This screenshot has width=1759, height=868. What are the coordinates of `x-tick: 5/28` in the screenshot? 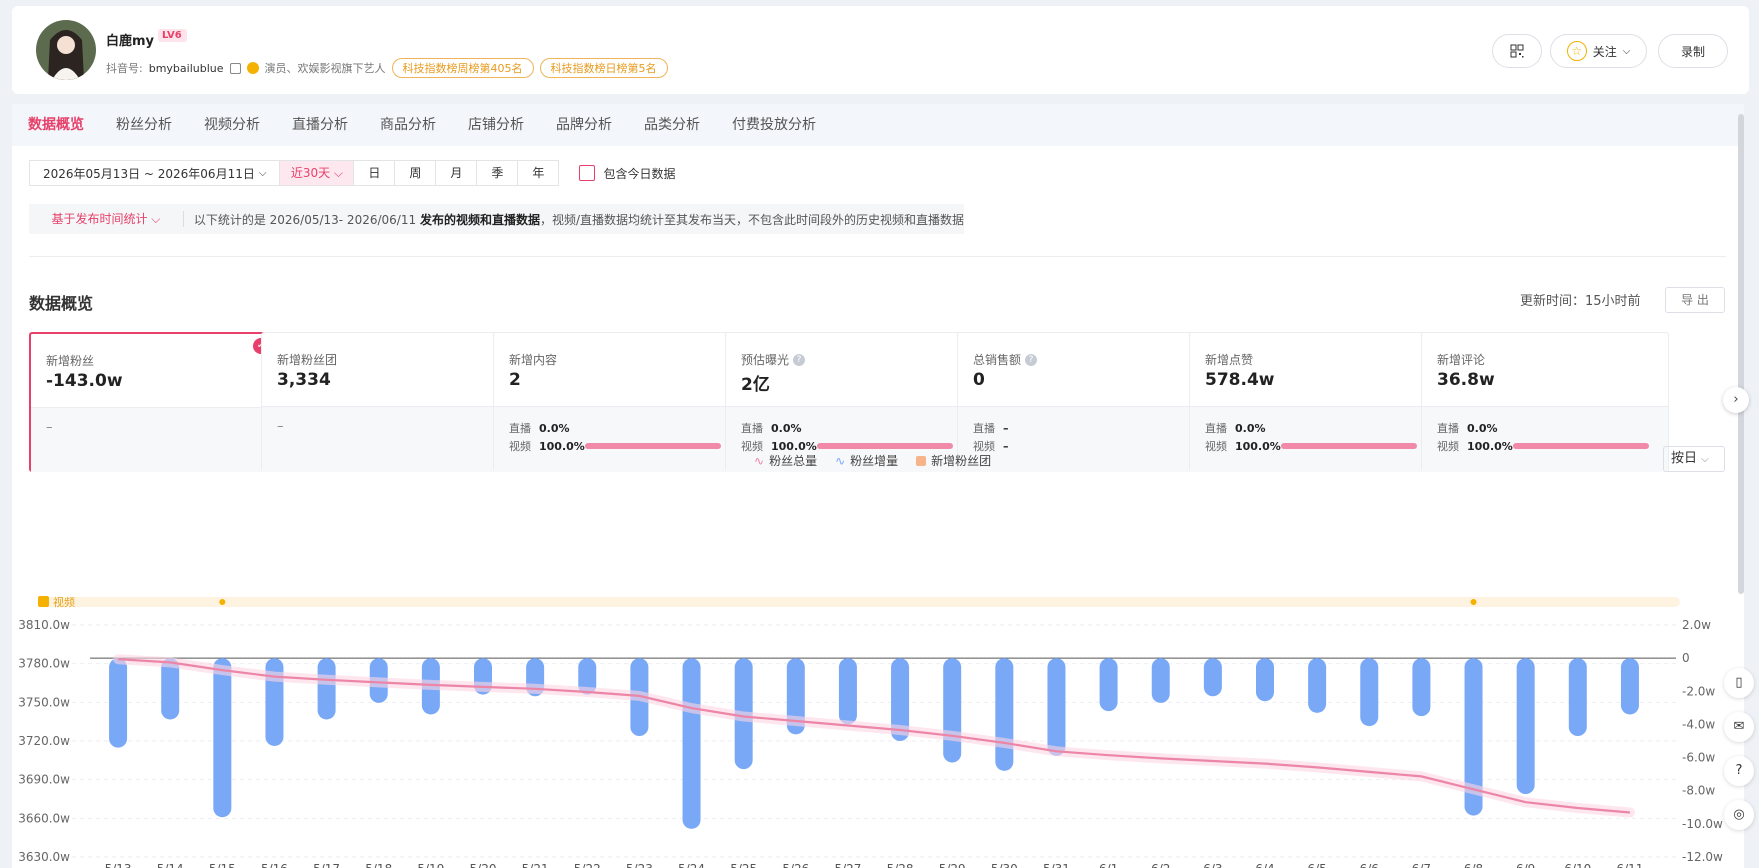 It's located at (900, 865).